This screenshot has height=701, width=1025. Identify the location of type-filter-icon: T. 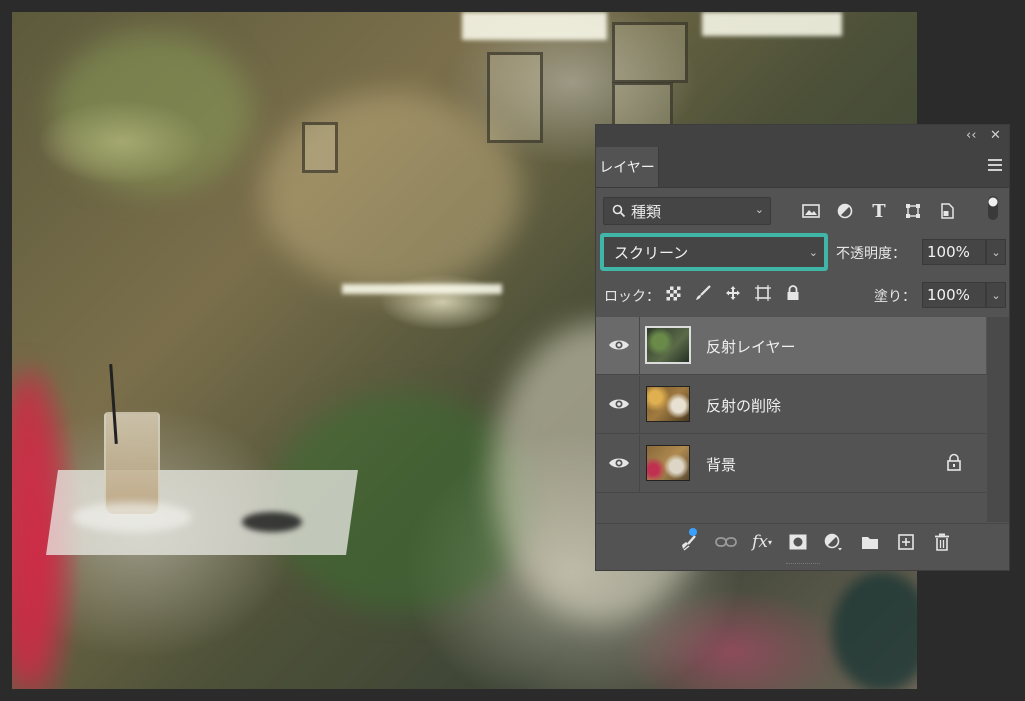
(879, 211).